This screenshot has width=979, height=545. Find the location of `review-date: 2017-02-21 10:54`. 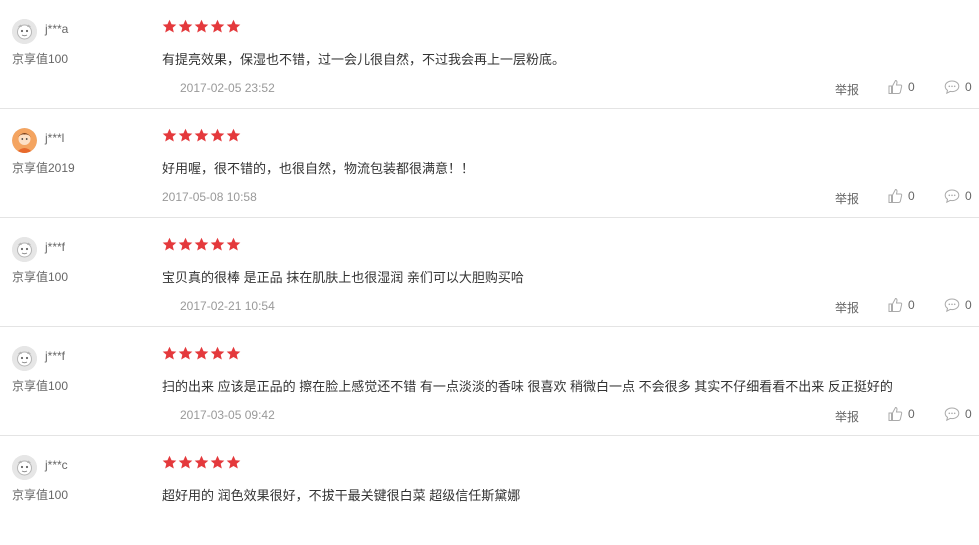

review-date: 2017-02-21 10:54 is located at coordinates (227, 306).